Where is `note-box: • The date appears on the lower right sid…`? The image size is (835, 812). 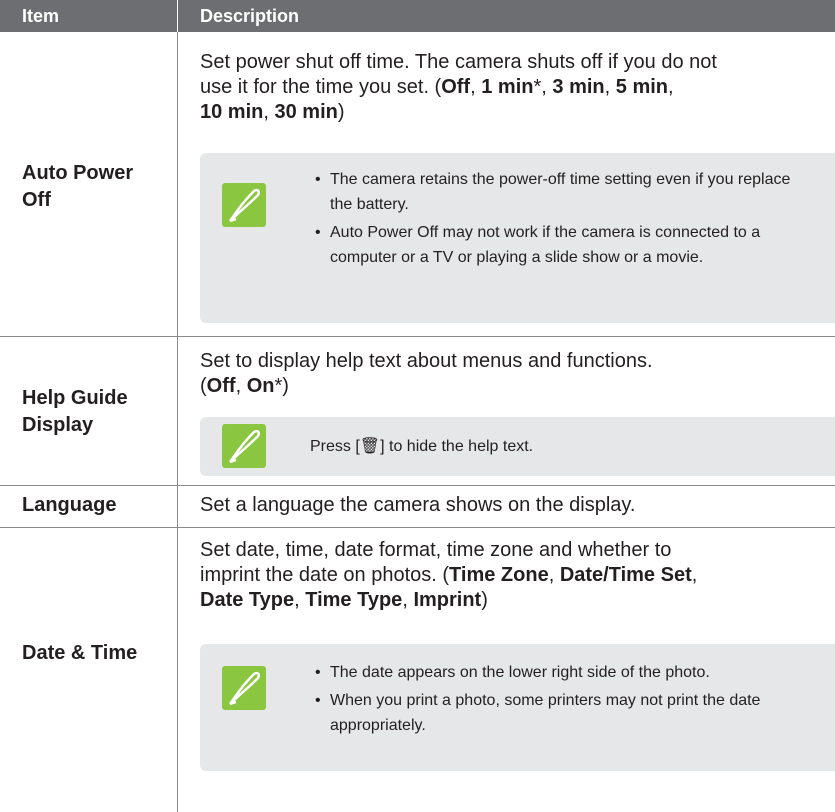 note-box: • The date appears on the lower right sid… is located at coordinates (517, 707).